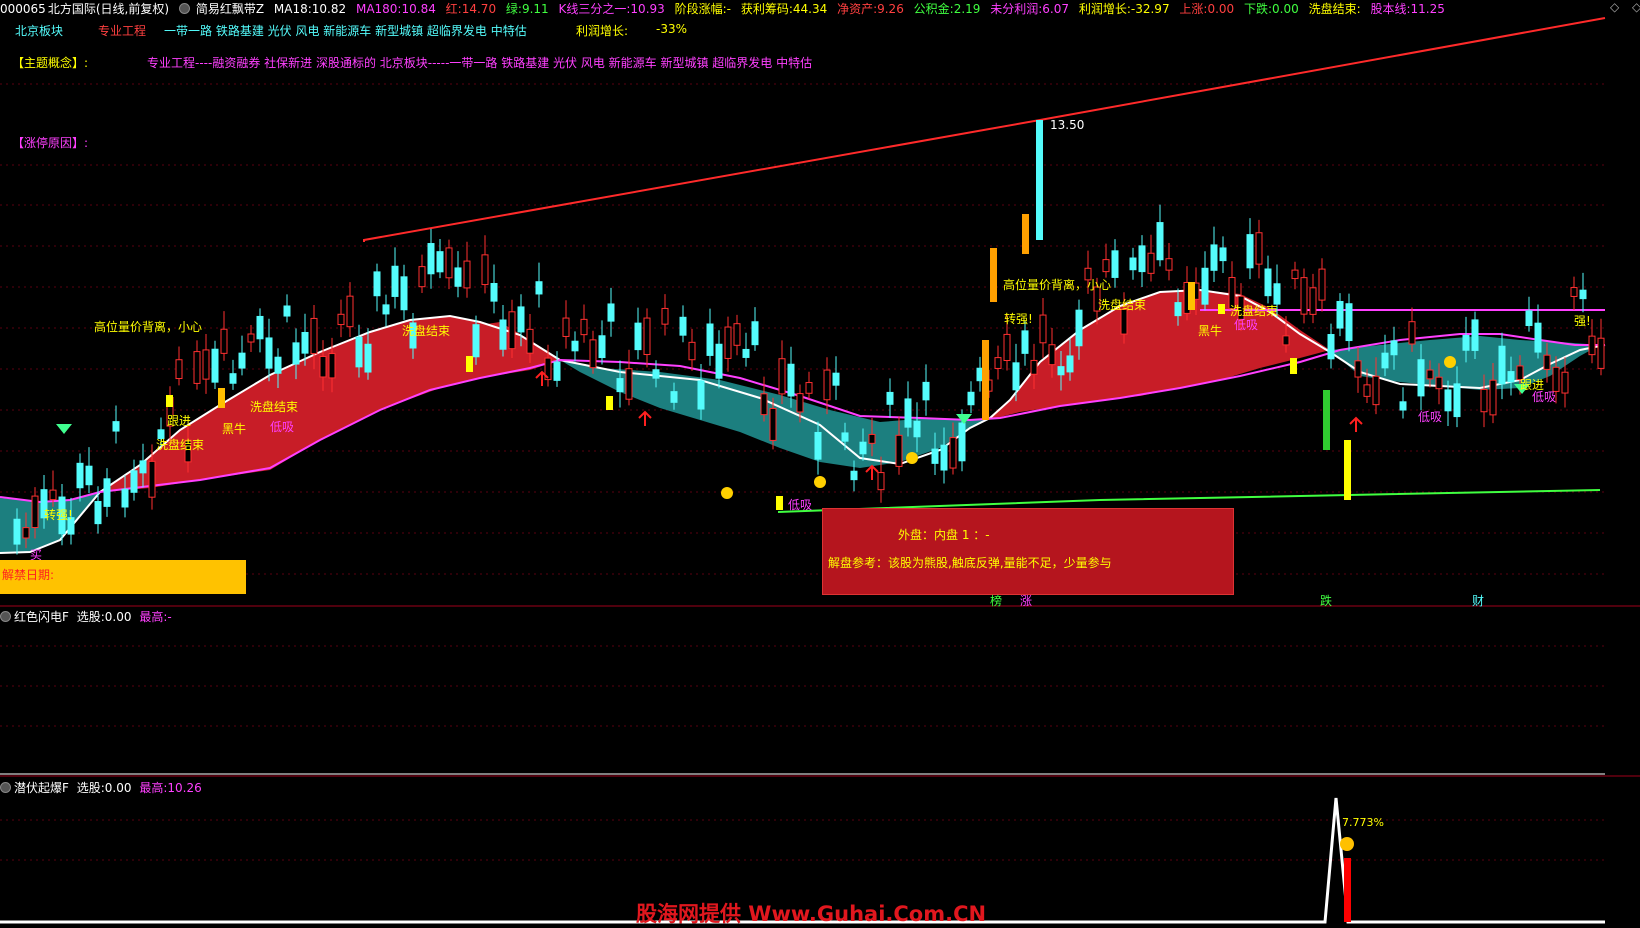 Image resolution: width=1640 pixels, height=928 pixels. What do you see at coordinates (700, 9) in the screenshot?
I see `stage-label: 阶段涨幅:` at bounding box center [700, 9].